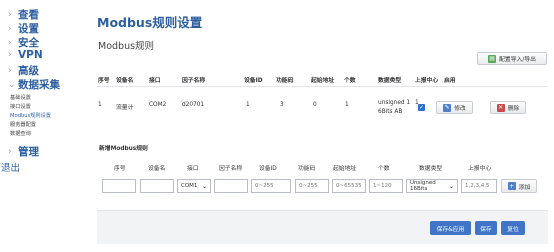 This screenshot has width=554, height=252. I want to click on subnav-interface-settings: 接口设置, so click(20, 106).